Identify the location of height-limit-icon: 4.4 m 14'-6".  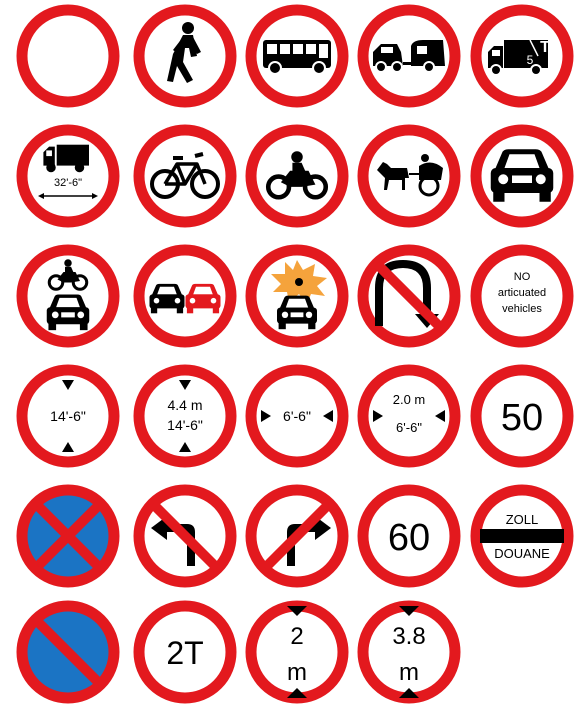
(185, 416).